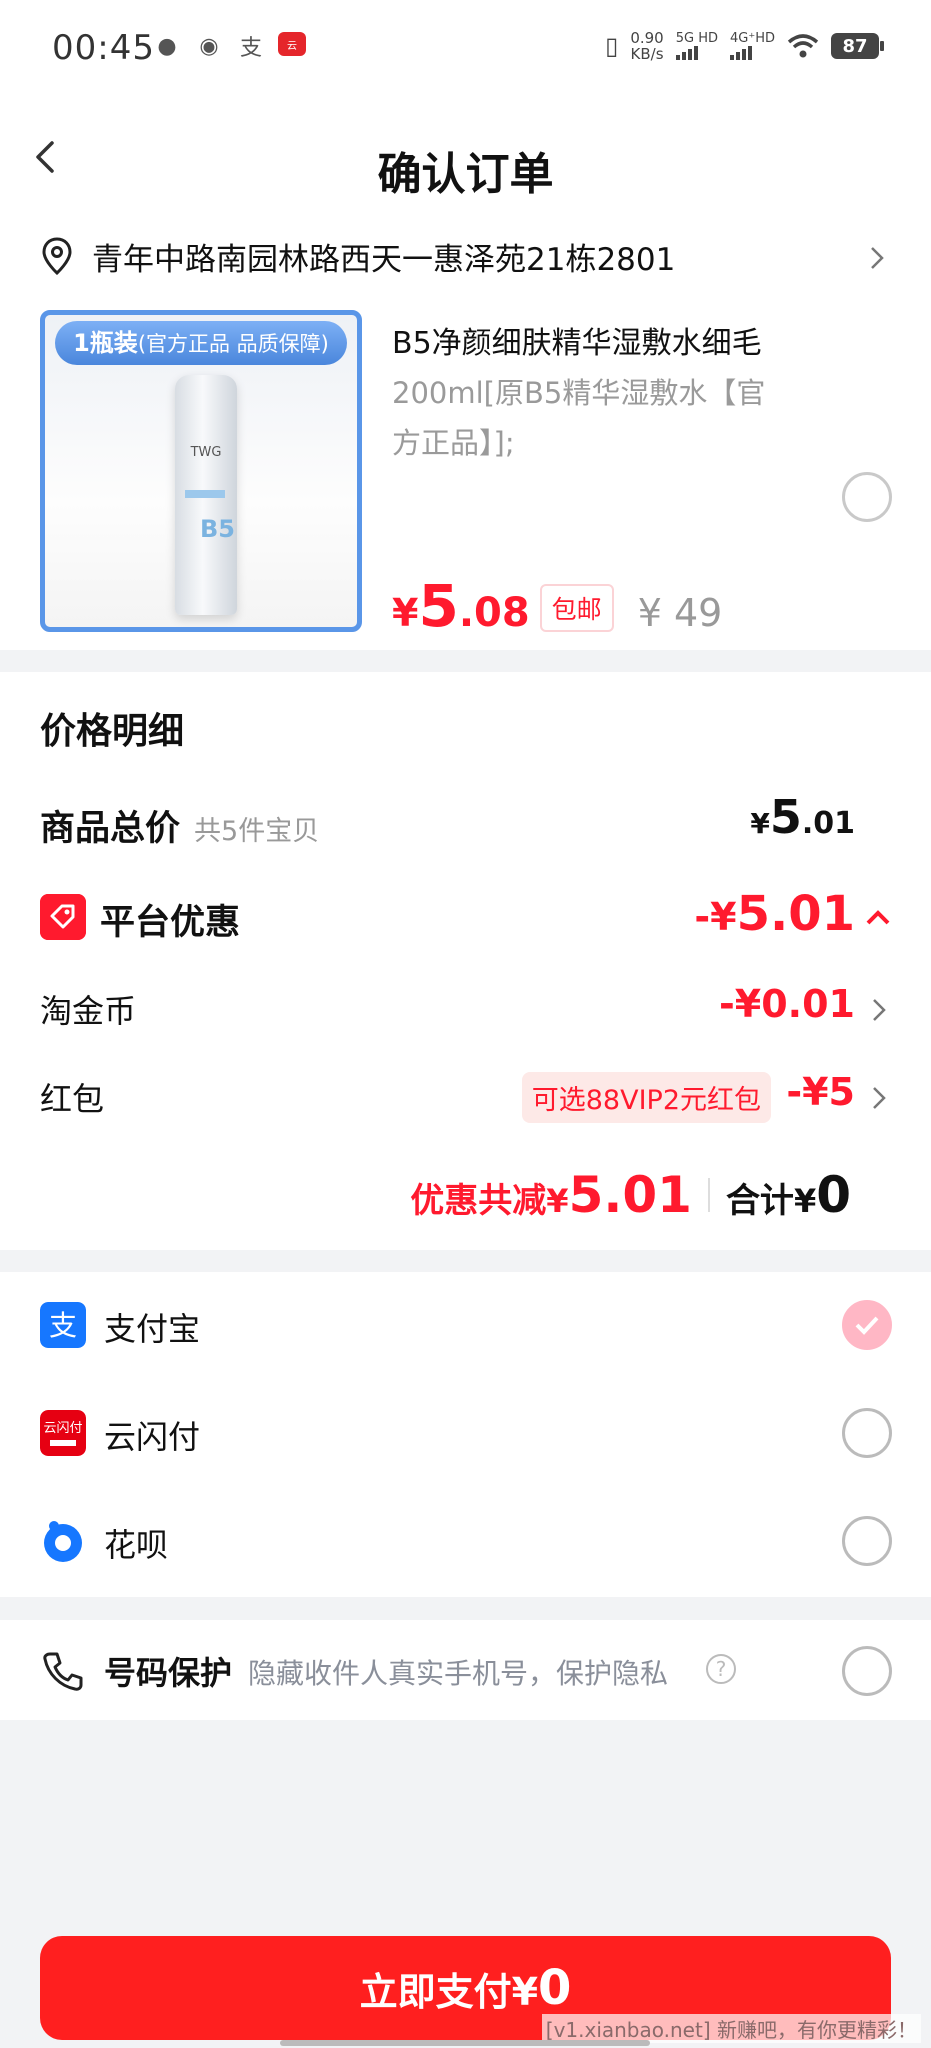 This screenshot has height=2048, width=931. What do you see at coordinates (152, 1329) in the screenshot?
I see `payment-label: 支付宝` at bounding box center [152, 1329].